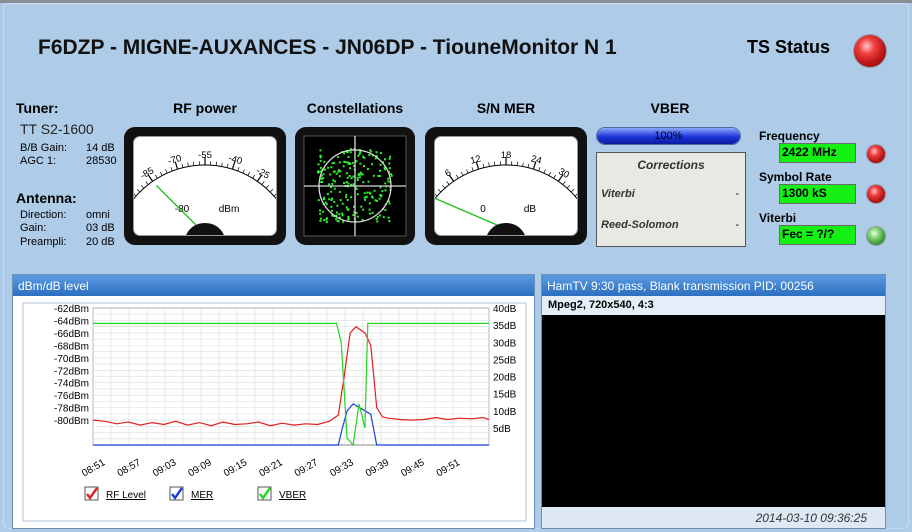  Describe the element at coordinates (563, 173) in the screenshot. I see `mer-scale-label: 30` at that location.